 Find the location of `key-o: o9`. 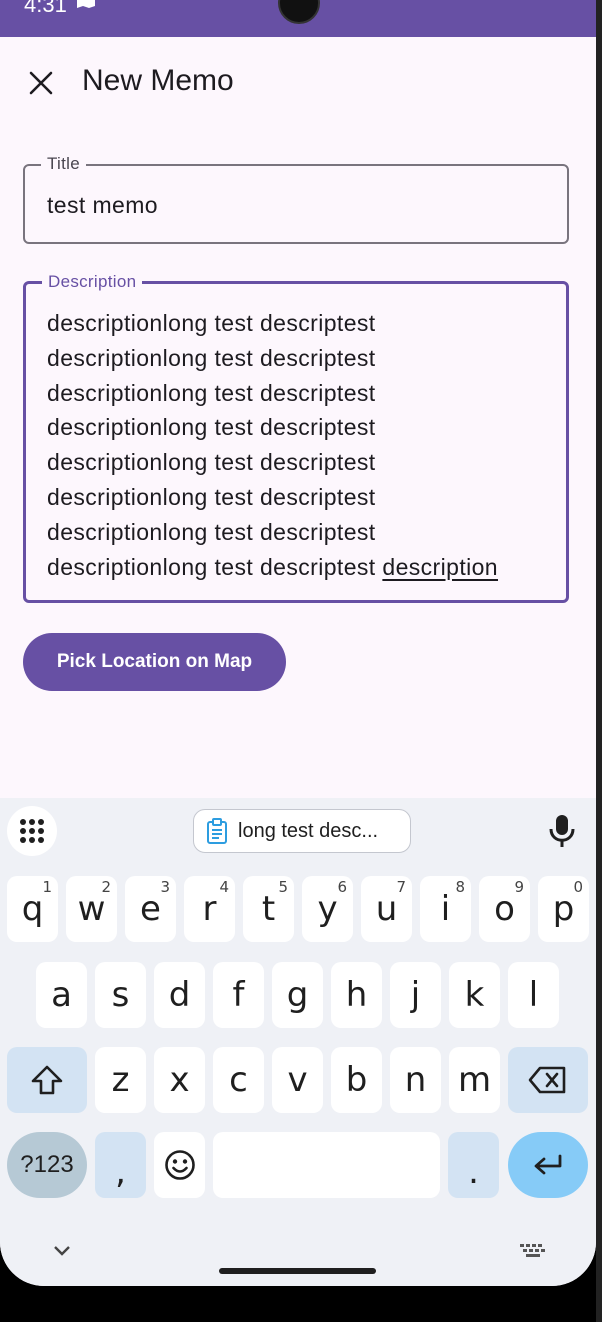

key-o: o9 is located at coordinates (504, 909).